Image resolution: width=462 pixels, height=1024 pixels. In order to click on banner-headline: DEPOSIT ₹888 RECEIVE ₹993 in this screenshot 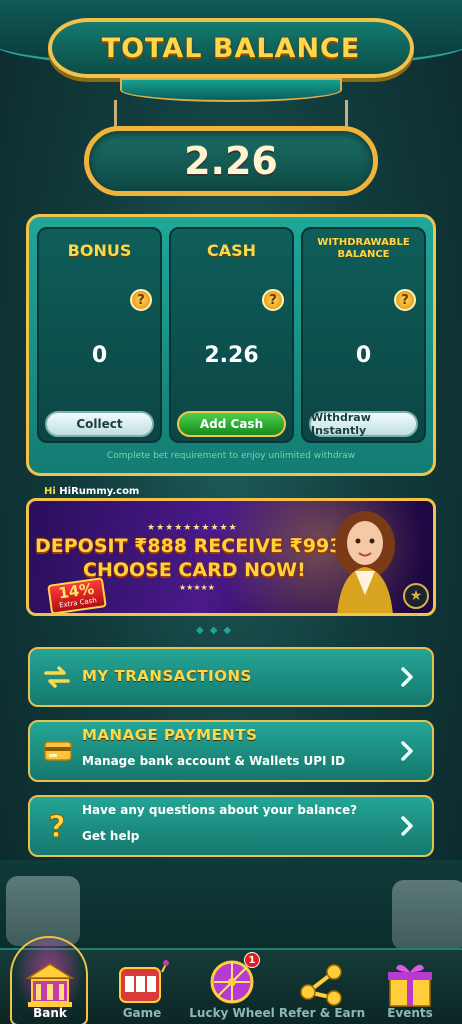, I will do `click(189, 546)`.